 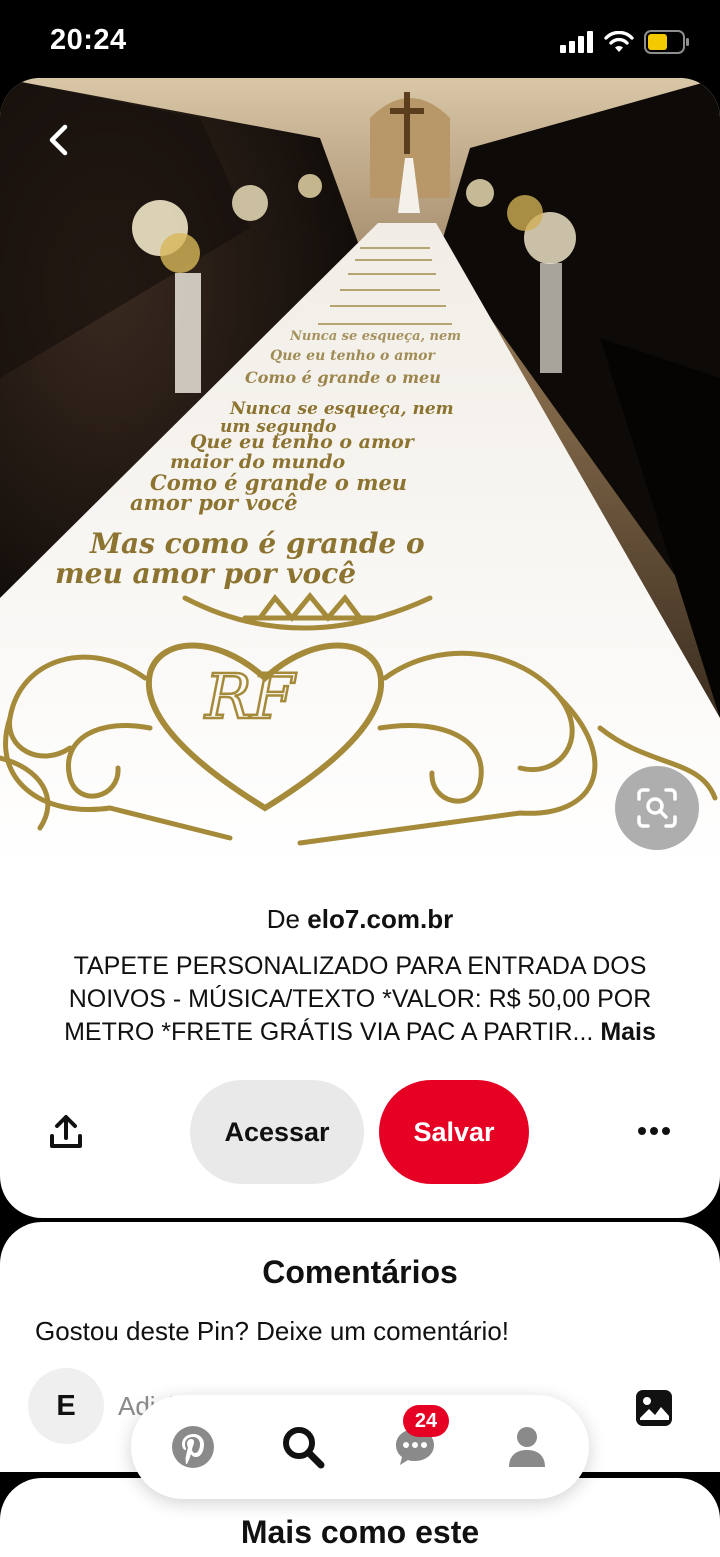 I want to click on share-button, so click(x=66, y=1132).